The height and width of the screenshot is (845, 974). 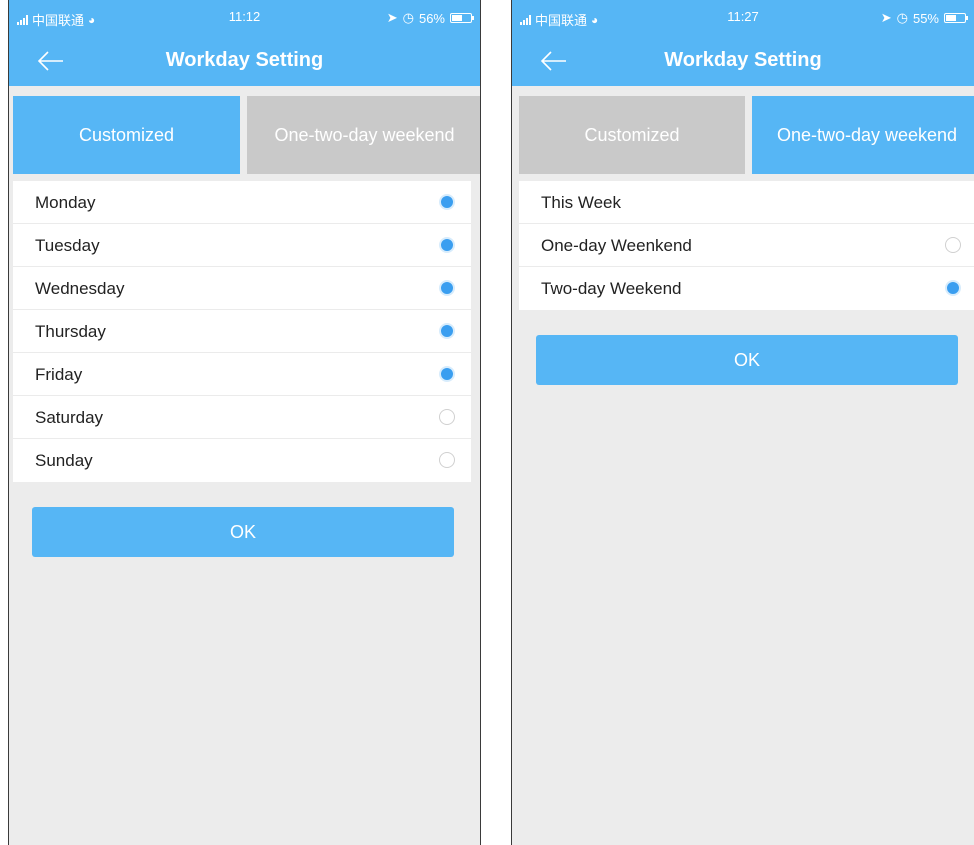 What do you see at coordinates (65, 202) in the screenshot?
I see `list-item-label: Monday` at bounding box center [65, 202].